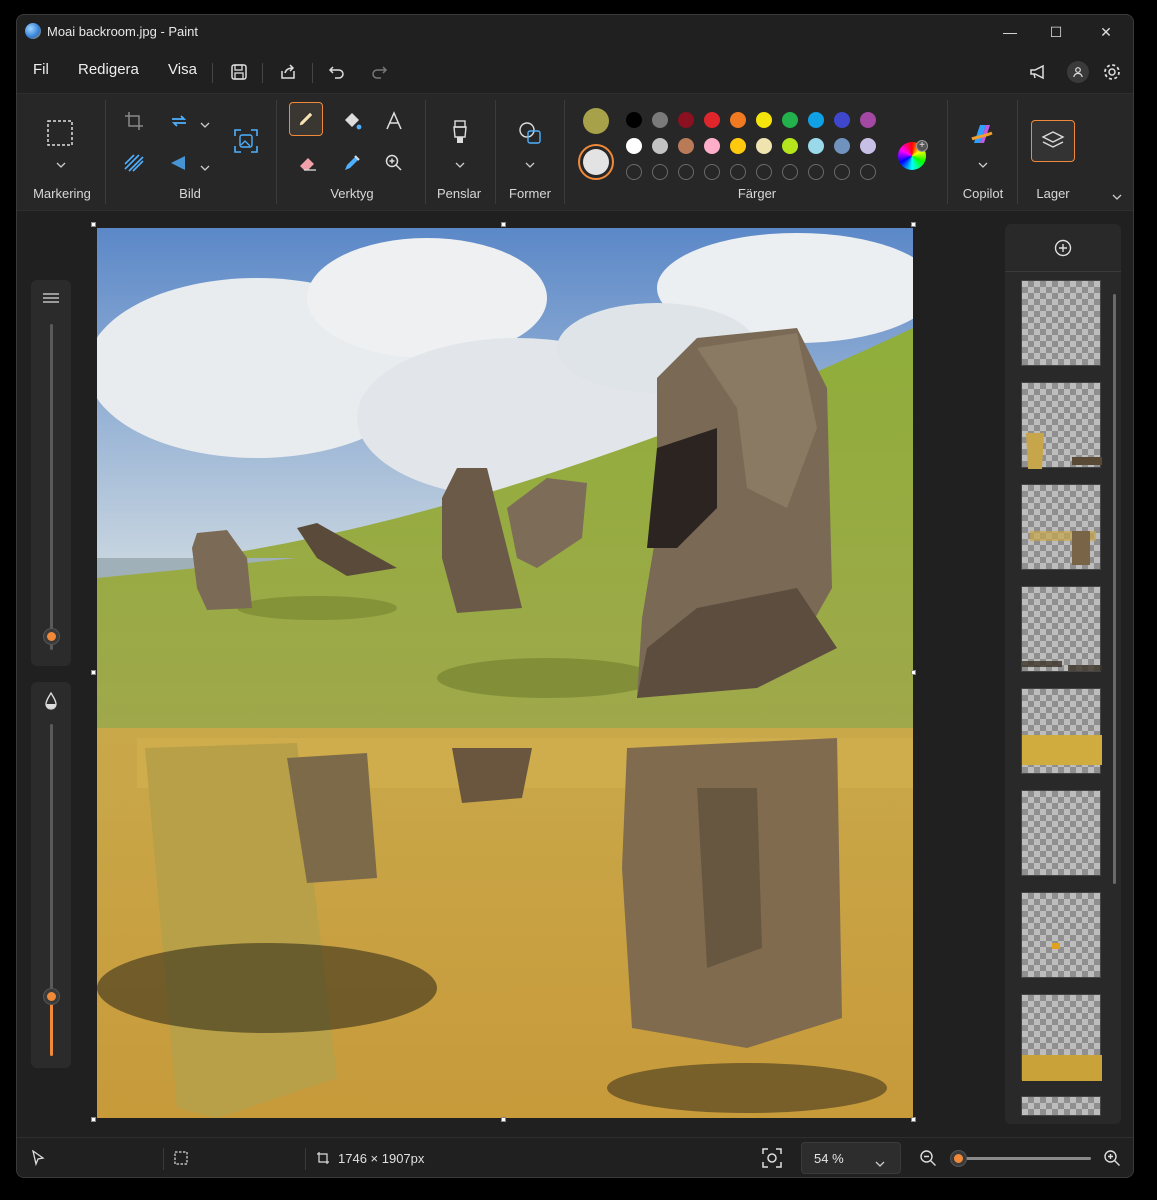 The width and height of the screenshot is (1157, 1200). I want to click on color-picker-icon, so click(352, 163).